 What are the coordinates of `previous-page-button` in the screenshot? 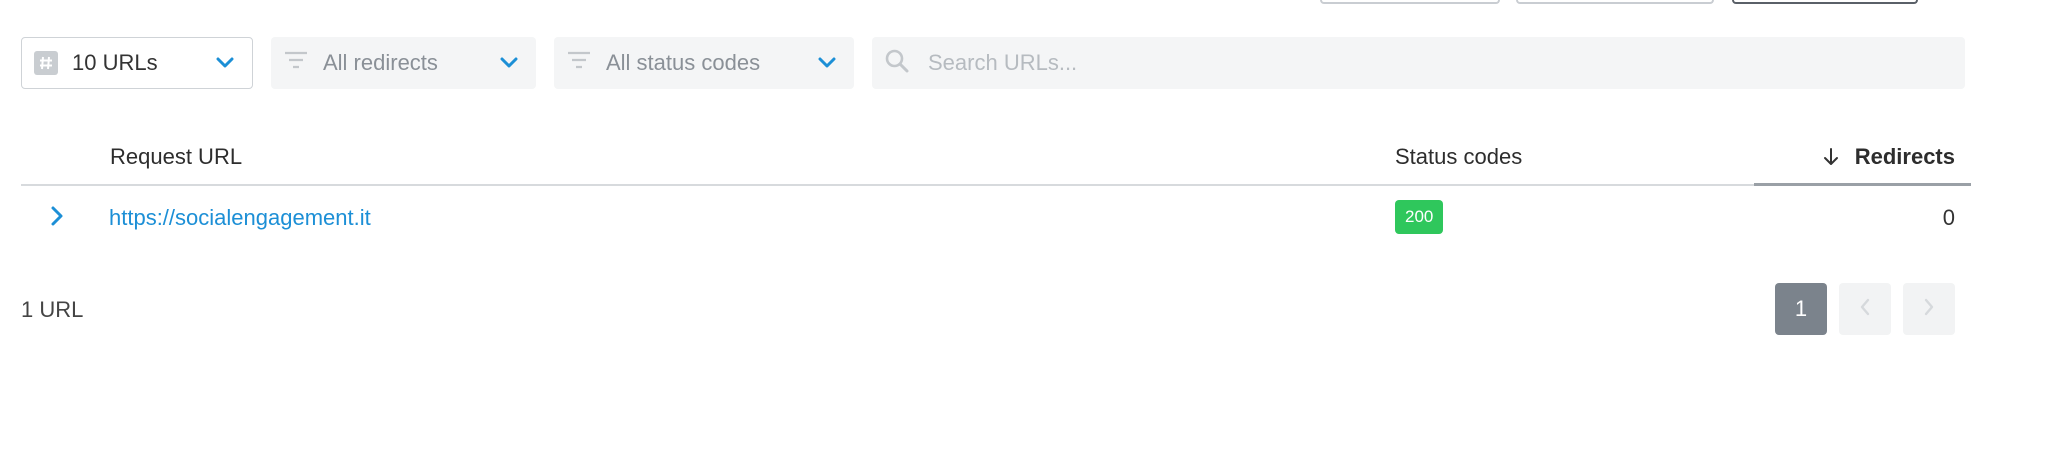 It's located at (1865, 309).